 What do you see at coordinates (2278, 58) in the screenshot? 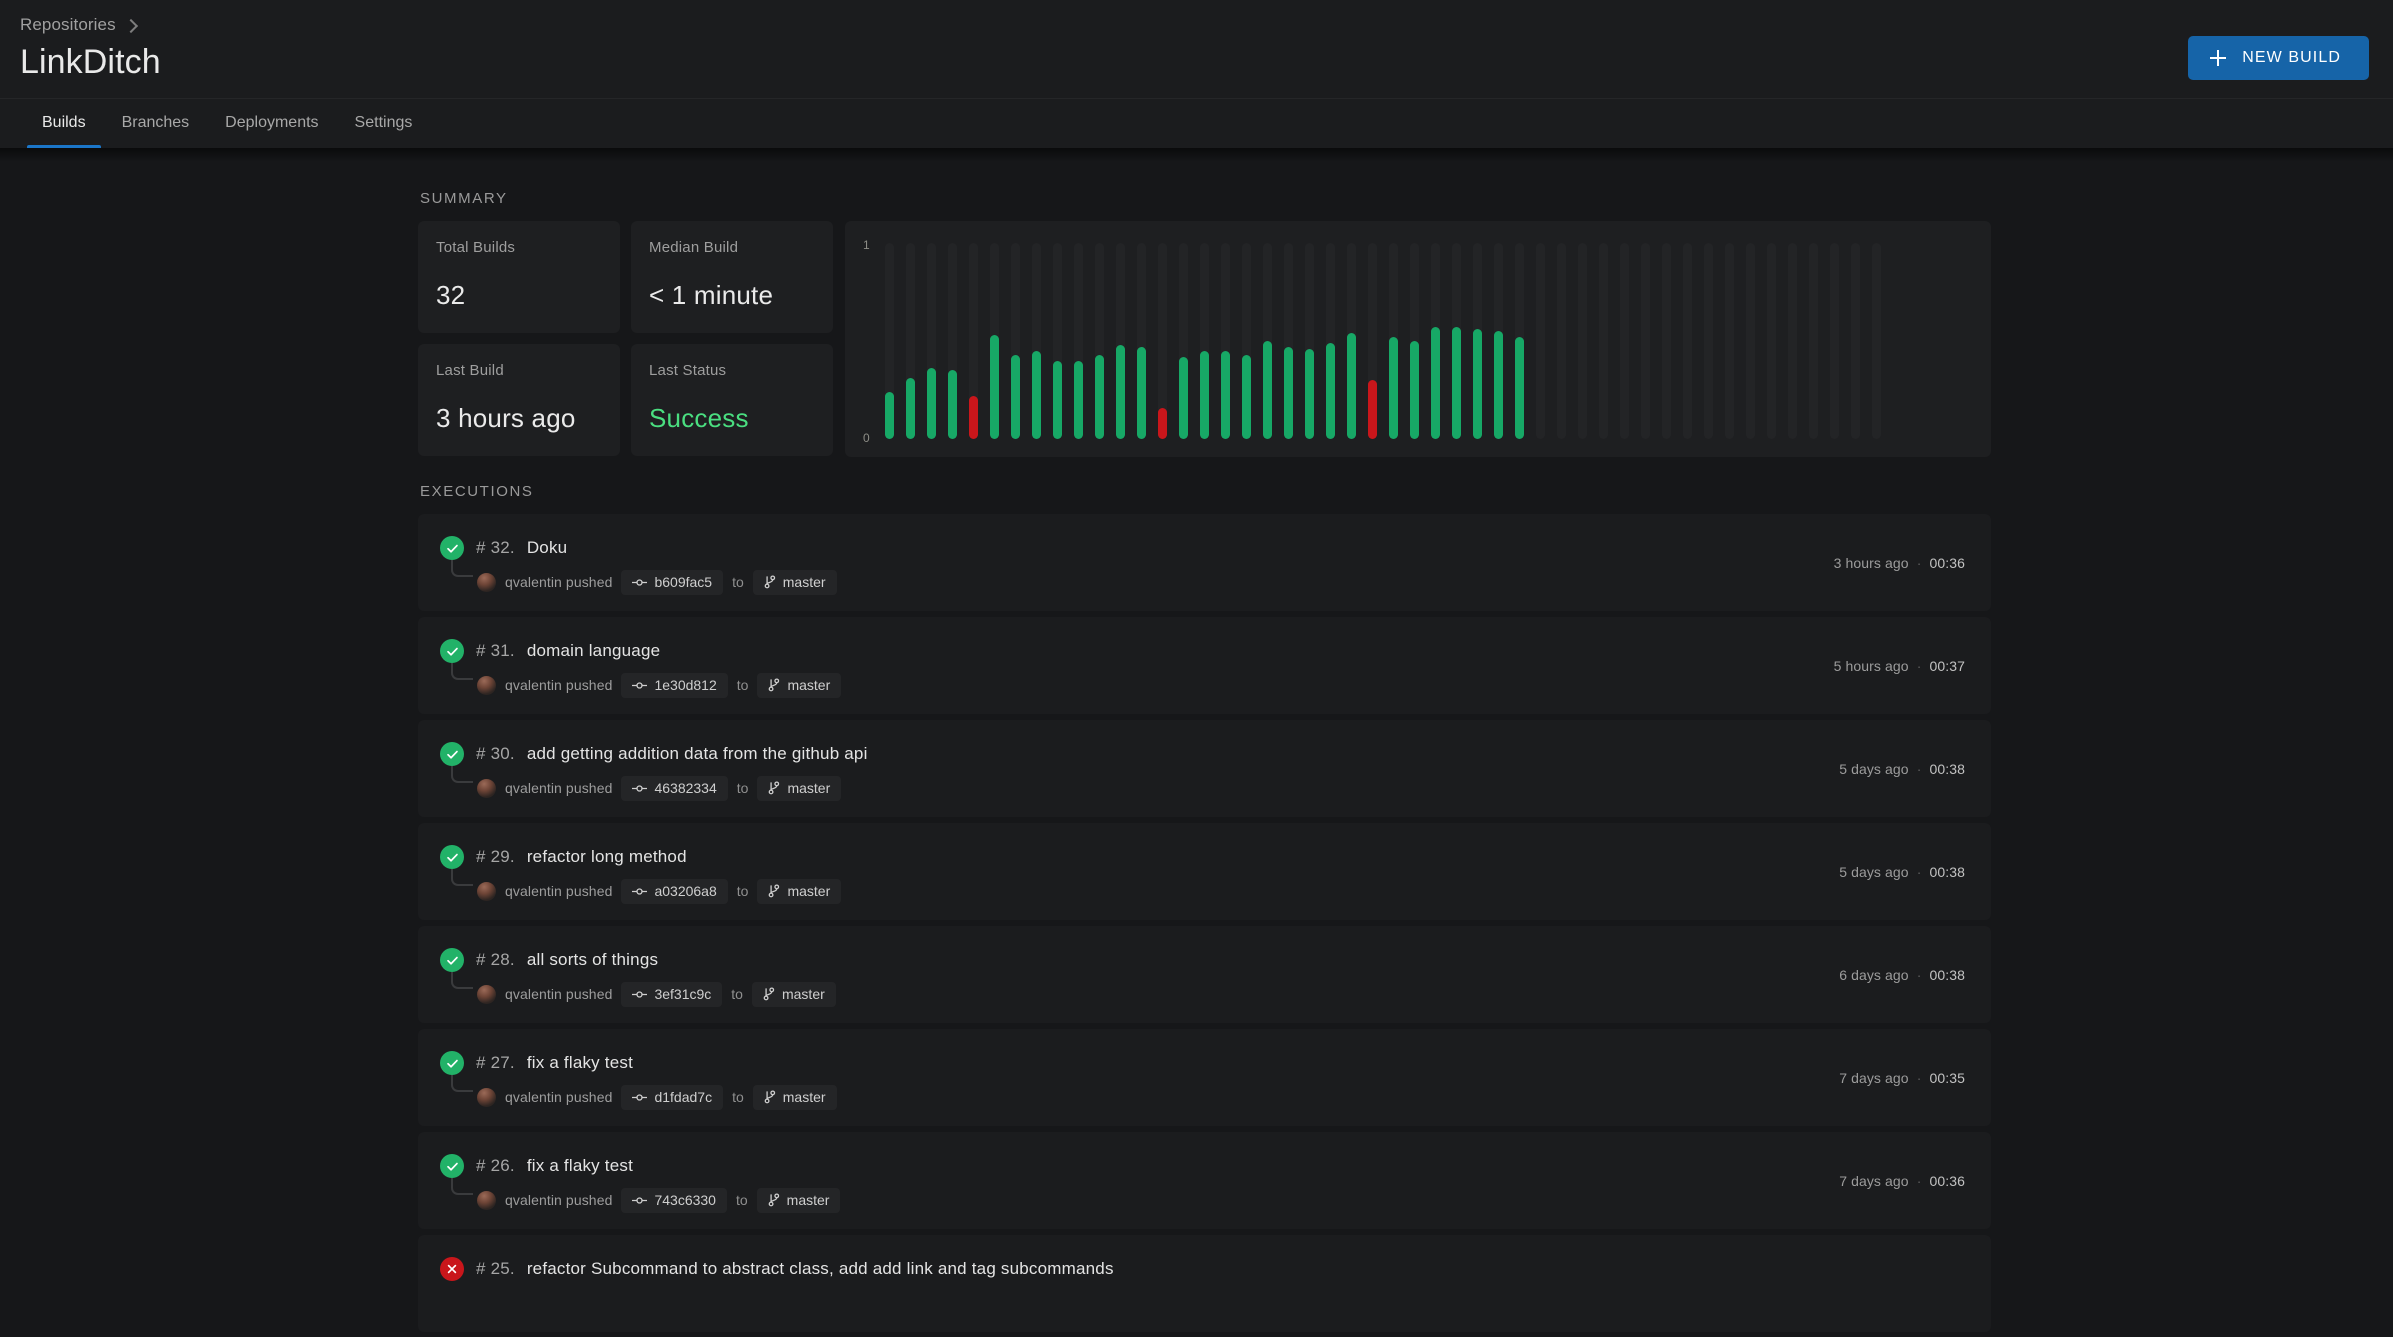
I see `new-build-button: NEW BUILD` at bounding box center [2278, 58].